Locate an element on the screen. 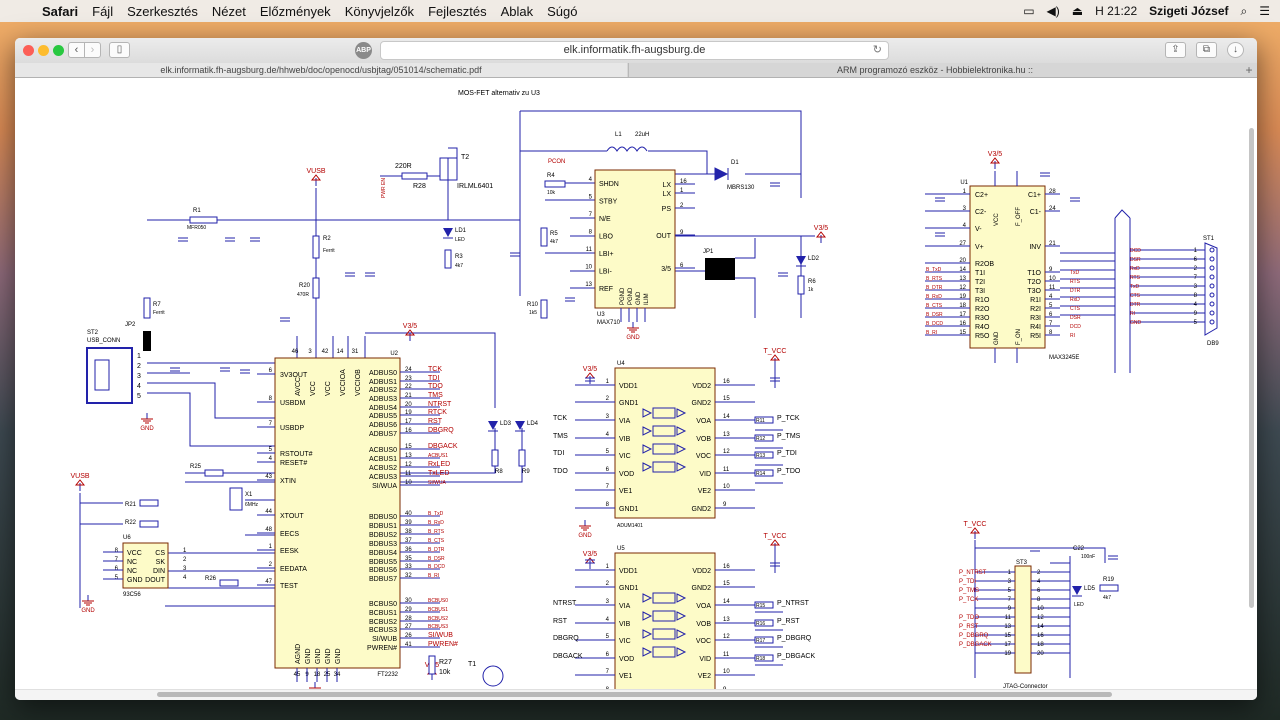 This screenshot has height=720, width=1280. menu-view: Nézet is located at coordinates (229, 11).